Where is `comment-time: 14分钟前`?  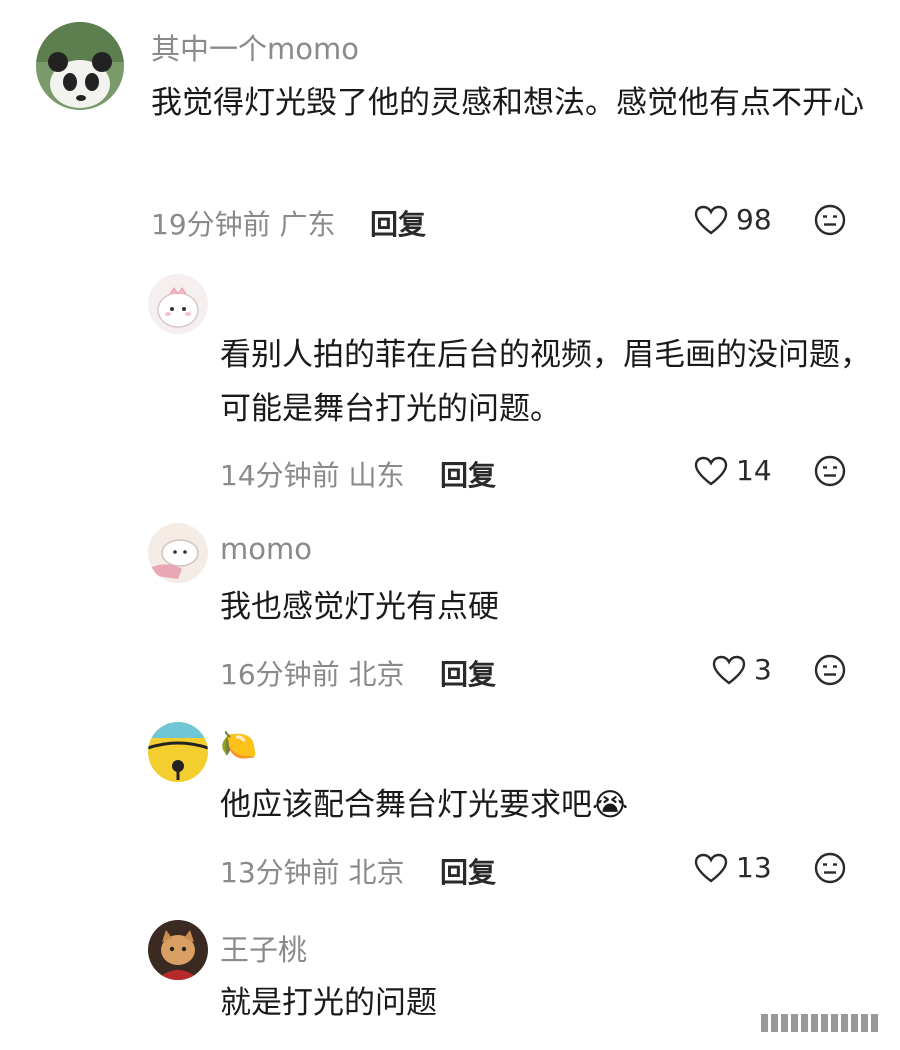 comment-time: 14分钟前 is located at coordinates (280, 475).